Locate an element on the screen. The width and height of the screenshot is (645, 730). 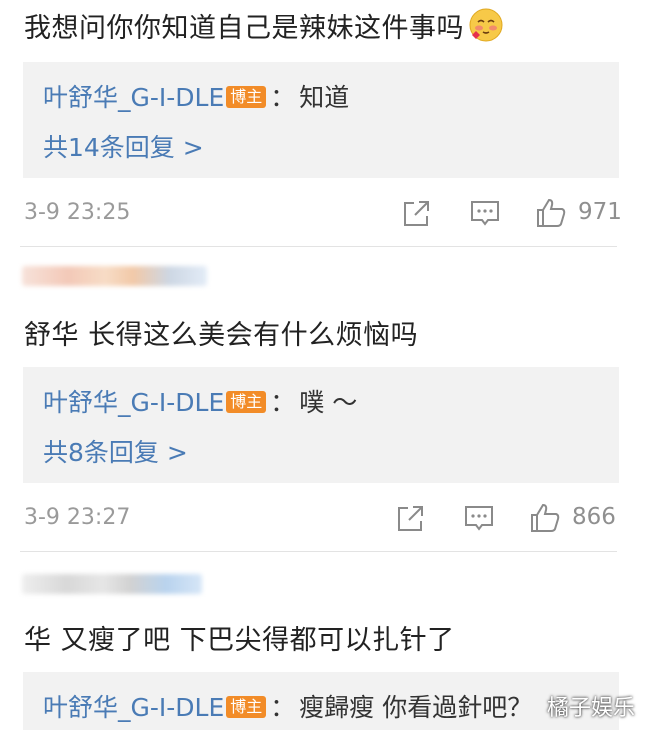
like-count: 971 is located at coordinates (600, 212).